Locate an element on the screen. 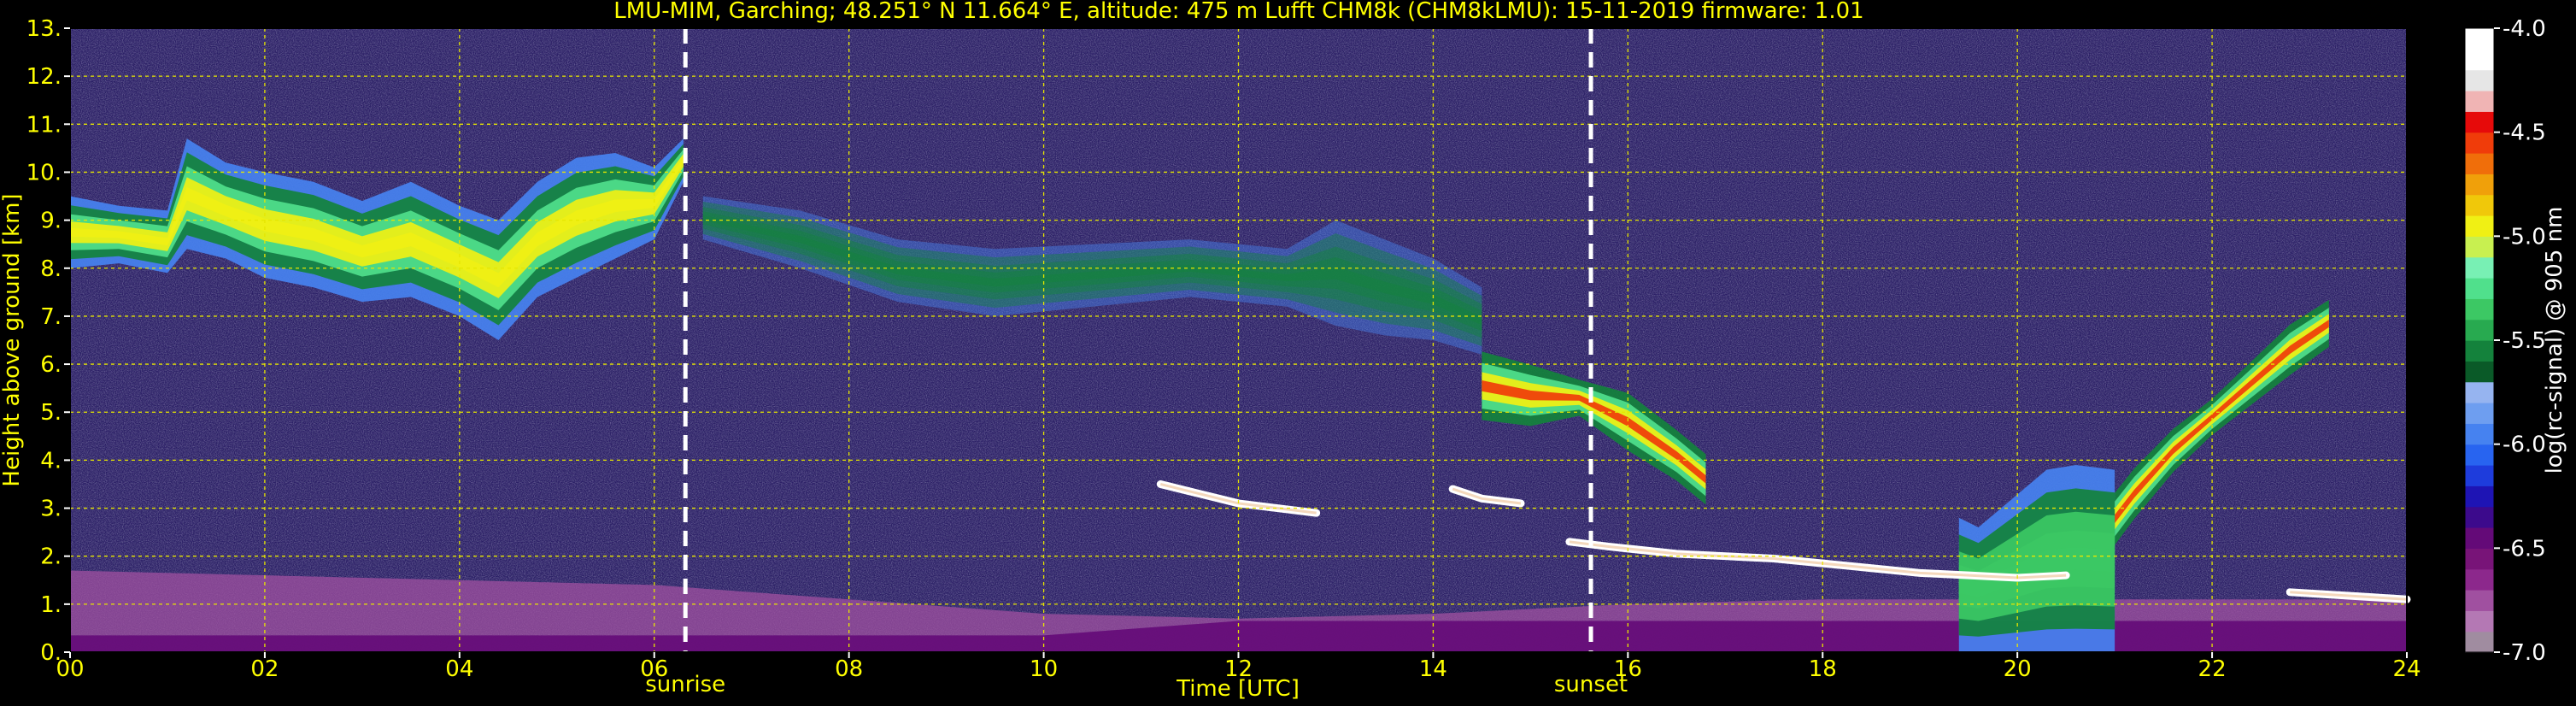 Image resolution: width=2576 pixels, height=706 pixels. y-tick-label: 6. is located at coordinates (51, 365).